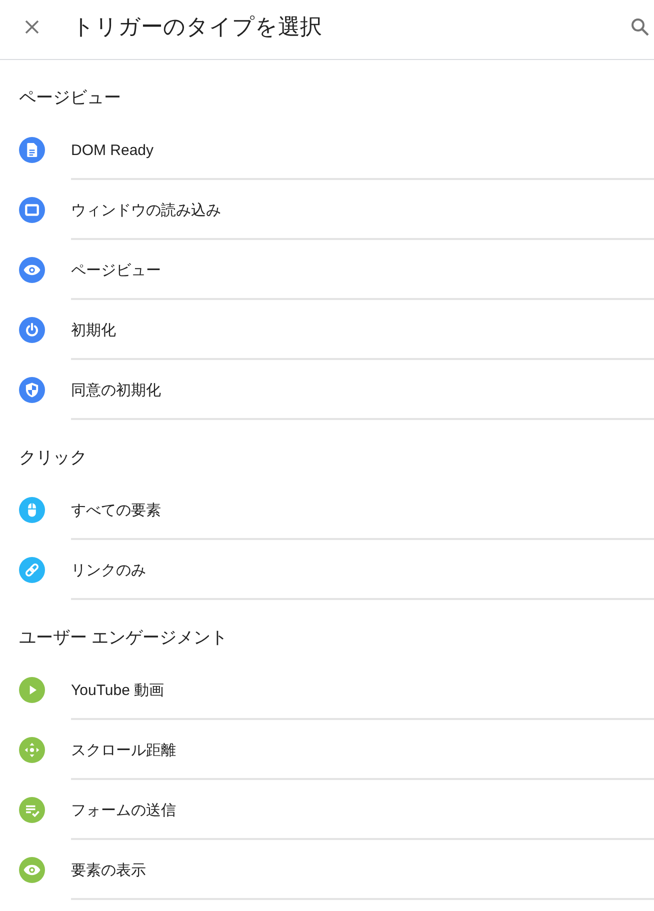 Image resolution: width=654 pixels, height=911 pixels. Describe the element at coordinates (640, 27) in the screenshot. I see `search-icon` at that location.